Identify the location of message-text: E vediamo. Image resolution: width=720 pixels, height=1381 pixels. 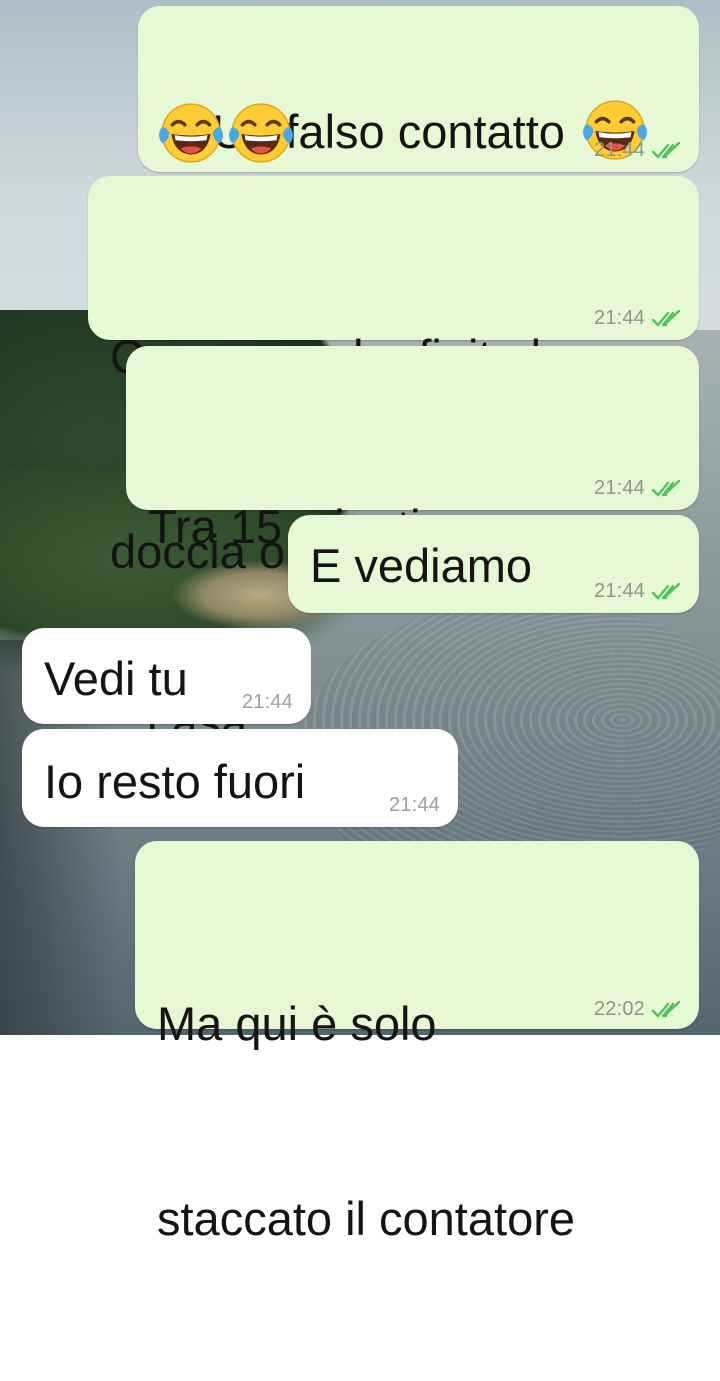
(421, 565).